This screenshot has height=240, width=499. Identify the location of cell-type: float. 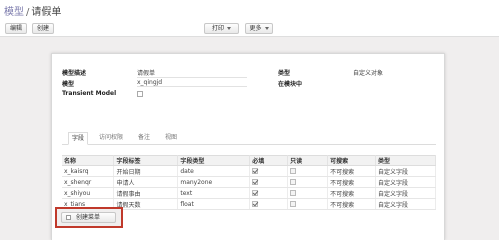
(214, 204).